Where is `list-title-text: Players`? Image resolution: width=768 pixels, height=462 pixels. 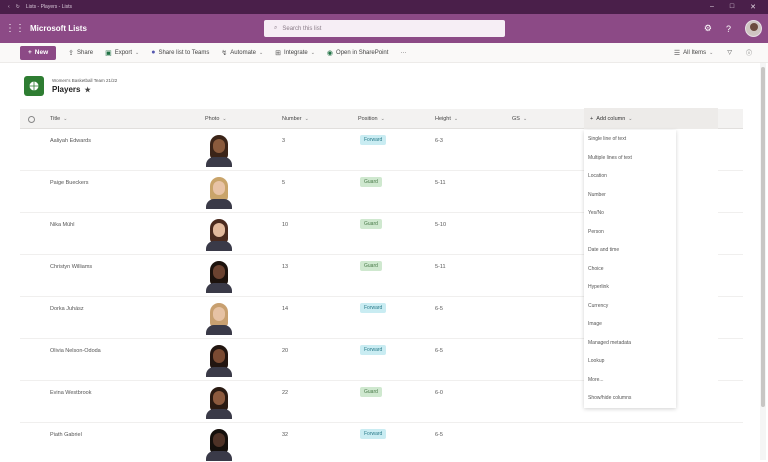 list-title-text: Players is located at coordinates (66, 89).